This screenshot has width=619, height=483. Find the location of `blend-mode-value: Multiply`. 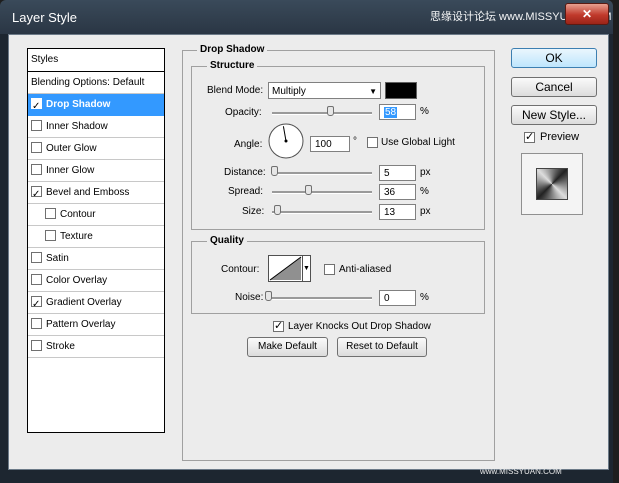

blend-mode-value: Multiply is located at coordinates (289, 91).